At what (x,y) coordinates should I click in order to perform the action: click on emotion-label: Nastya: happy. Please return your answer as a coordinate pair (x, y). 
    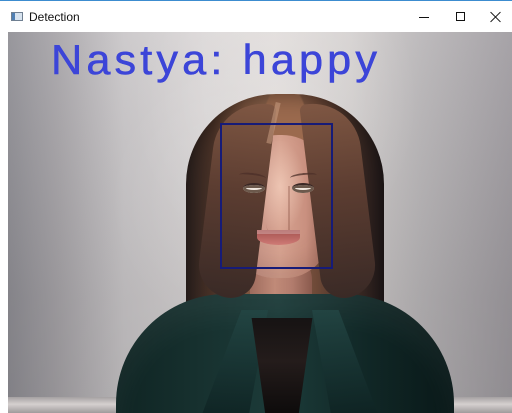
    Looking at the image, I should click on (216, 59).